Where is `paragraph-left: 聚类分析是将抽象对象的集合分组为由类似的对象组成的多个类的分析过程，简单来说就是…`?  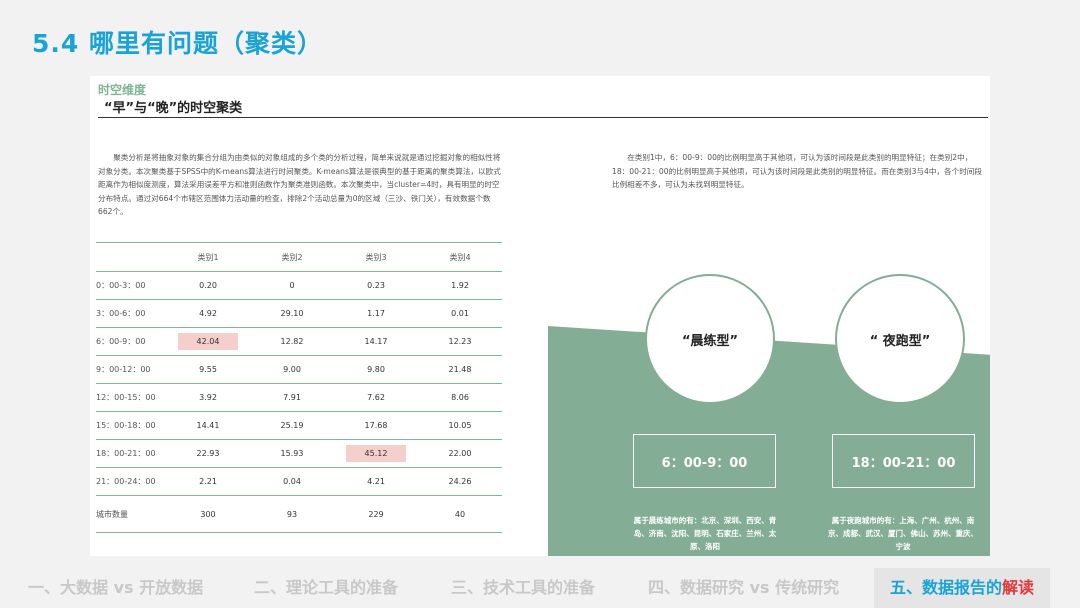
paragraph-left: 聚类分析是将抽象对象的集合分组为由类似的对象组成的多个类的分析过程，简单来说就是… is located at coordinates (299, 185).